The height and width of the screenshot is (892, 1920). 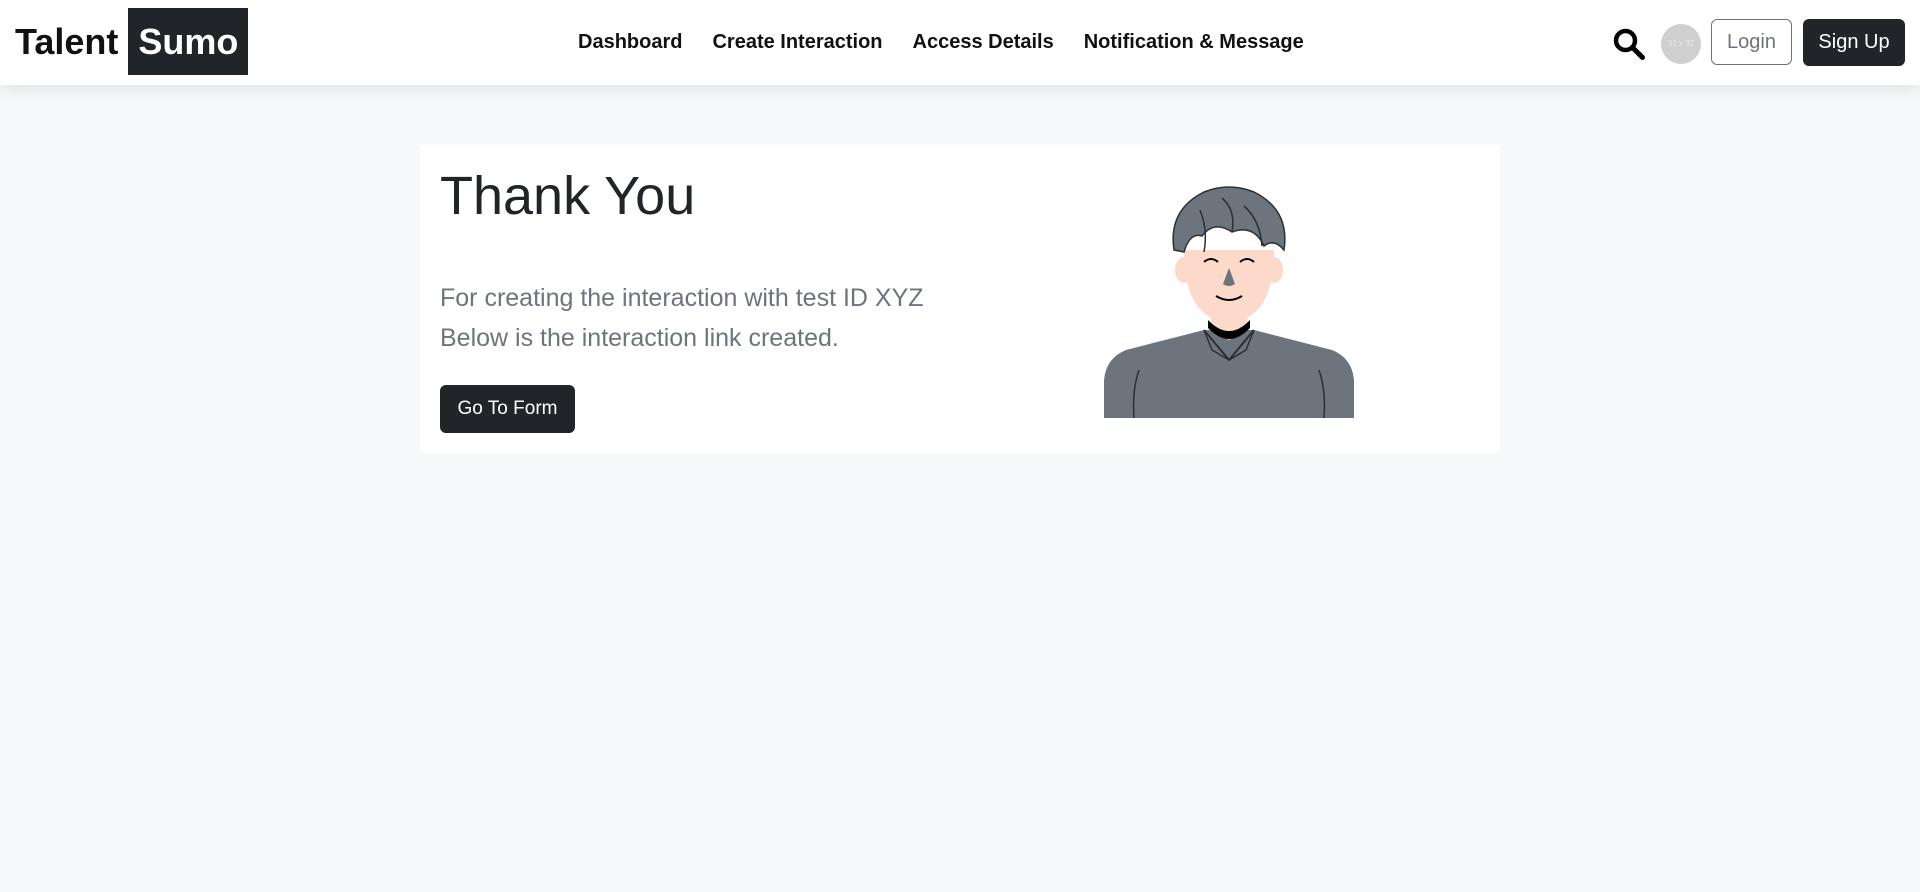 What do you see at coordinates (1229, 302) in the screenshot?
I see `person-illustration` at bounding box center [1229, 302].